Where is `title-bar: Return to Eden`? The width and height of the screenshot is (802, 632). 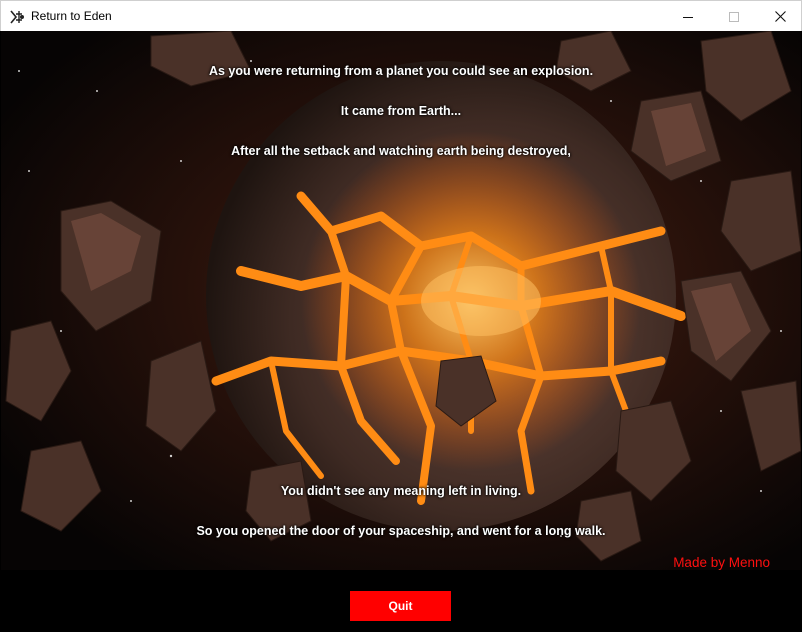 title-bar: Return to Eden is located at coordinates (401, 15).